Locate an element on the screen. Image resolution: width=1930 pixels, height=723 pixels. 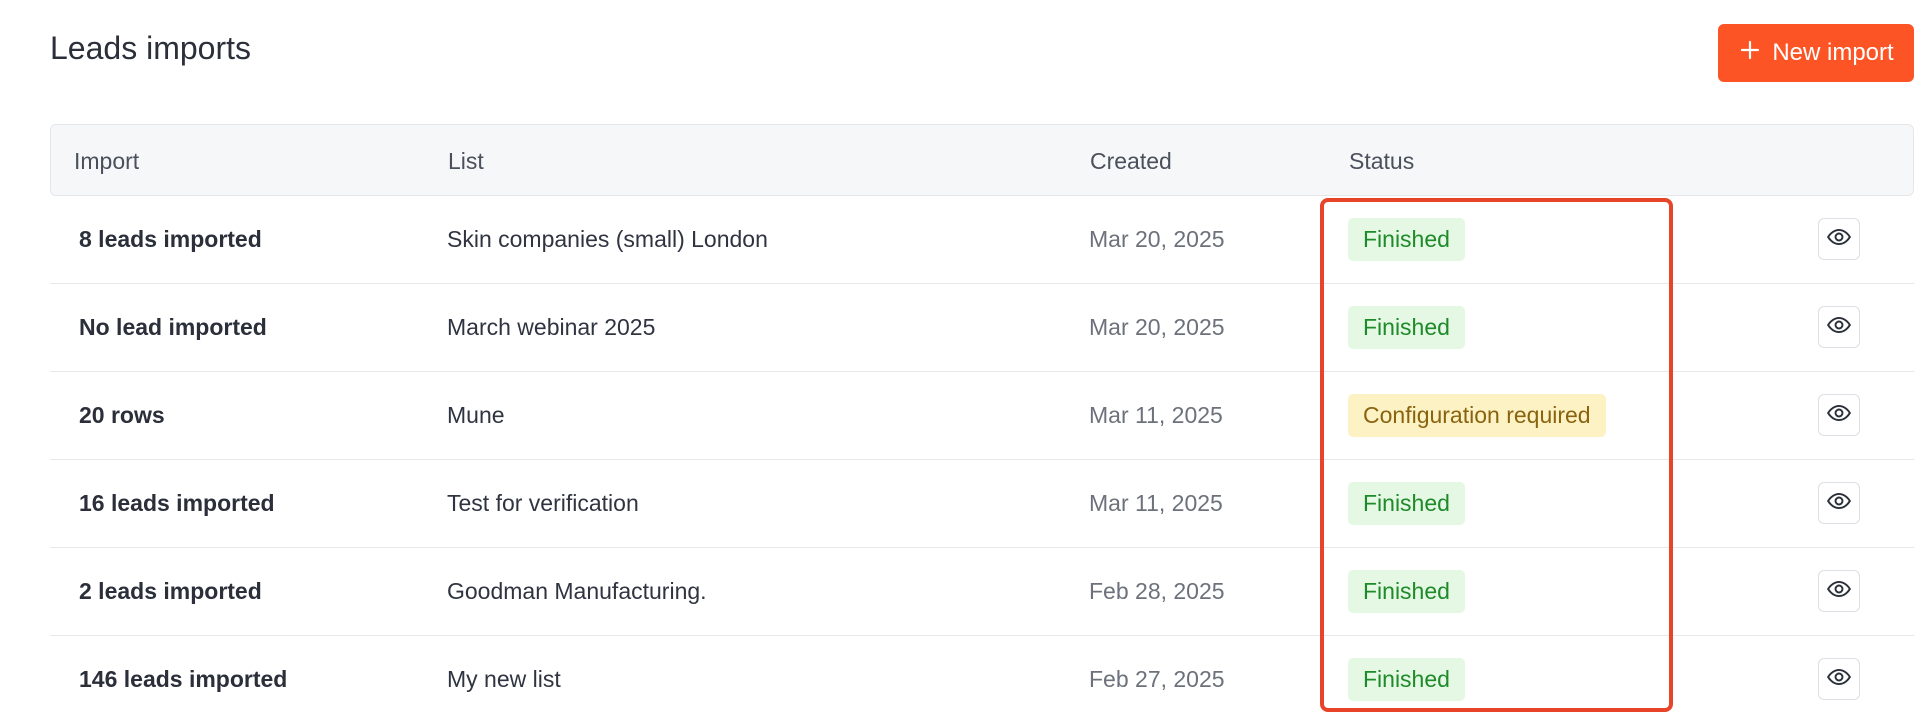
import-cell: 20 rows is located at coordinates (122, 415).